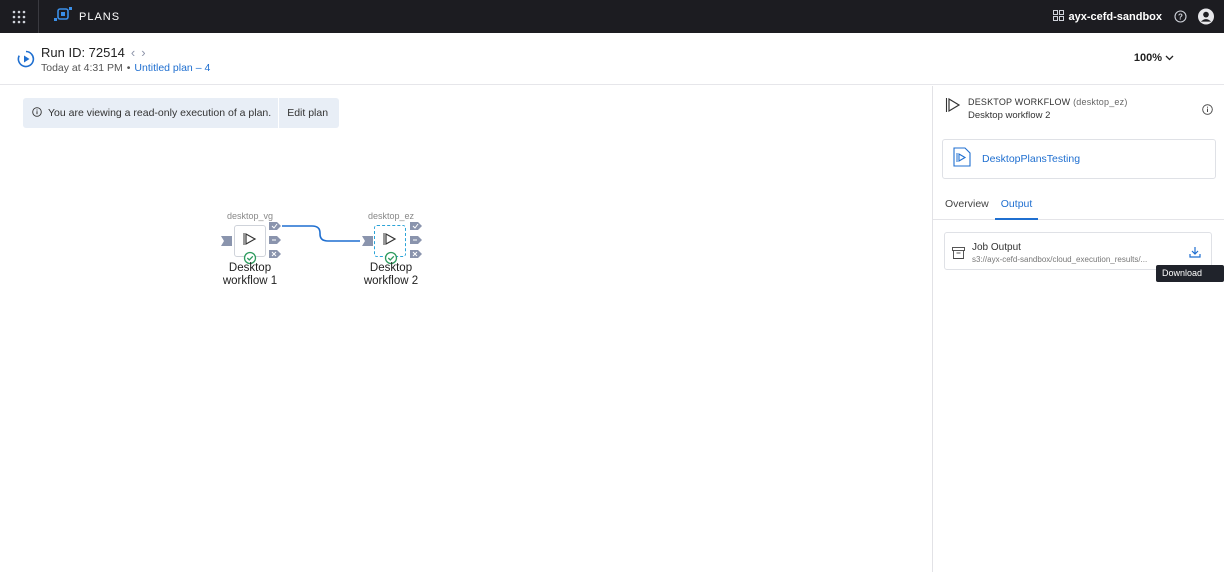  What do you see at coordinates (1147, 58) in the screenshot?
I see `zoom-value: 100%` at bounding box center [1147, 58].